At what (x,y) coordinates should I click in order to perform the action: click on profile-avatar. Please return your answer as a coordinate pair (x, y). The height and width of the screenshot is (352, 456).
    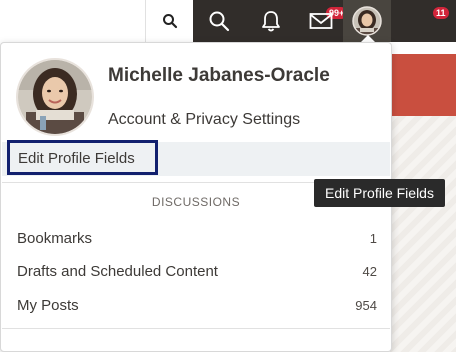
    Looking at the image, I should click on (55, 97).